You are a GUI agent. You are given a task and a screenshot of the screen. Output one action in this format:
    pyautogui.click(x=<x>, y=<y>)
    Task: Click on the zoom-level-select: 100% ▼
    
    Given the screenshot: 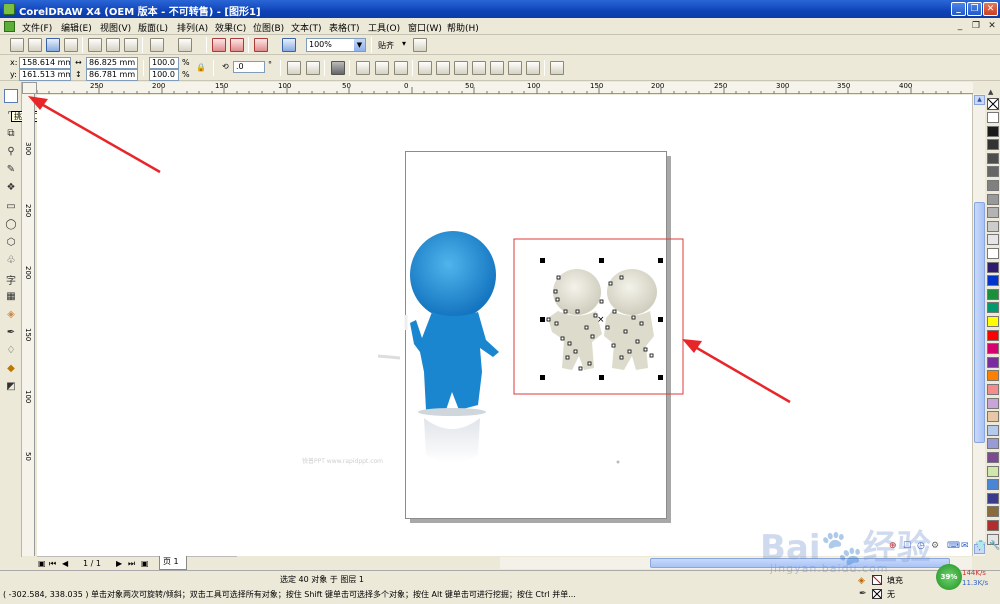 What is the action you would take?
    pyautogui.click(x=336, y=45)
    